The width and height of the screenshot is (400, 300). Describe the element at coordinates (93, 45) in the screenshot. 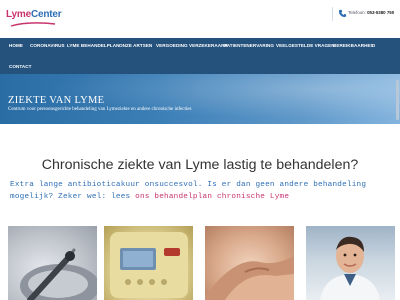

I see `nav-item-lyme-behandelplan: LYME BEHANDELPLAN` at that location.